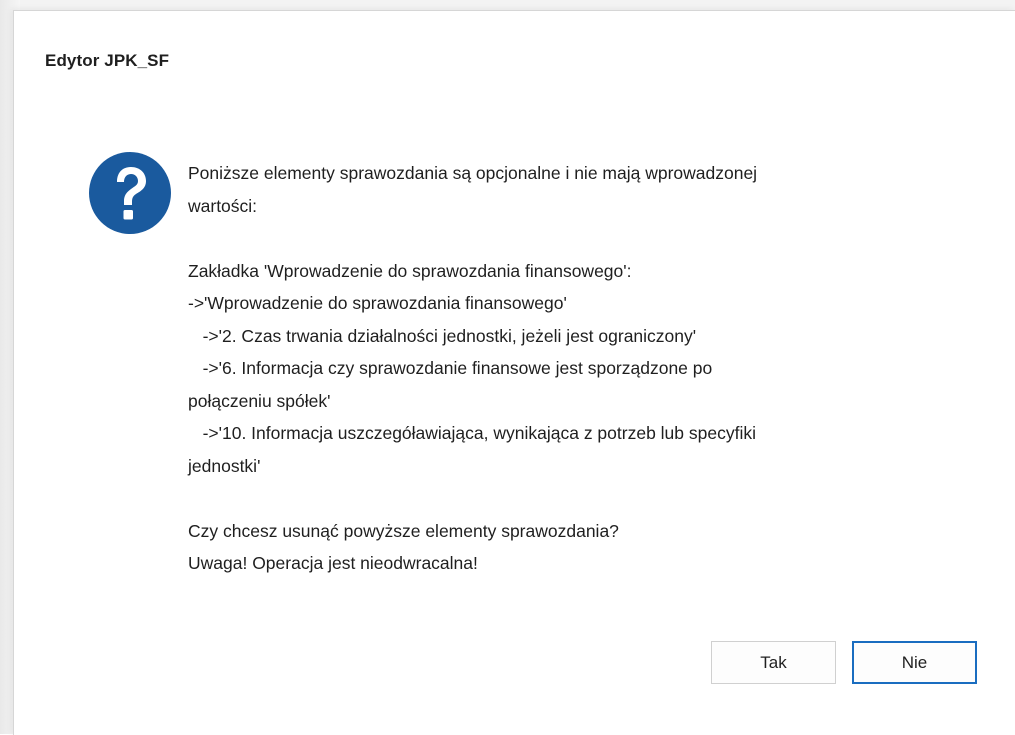 The width and height of the screenshot is (1015, 735). What do you see at coordinates (914, 662) in the screenshot?
I see `no-button: Nie` at bounding box center [914, 662].